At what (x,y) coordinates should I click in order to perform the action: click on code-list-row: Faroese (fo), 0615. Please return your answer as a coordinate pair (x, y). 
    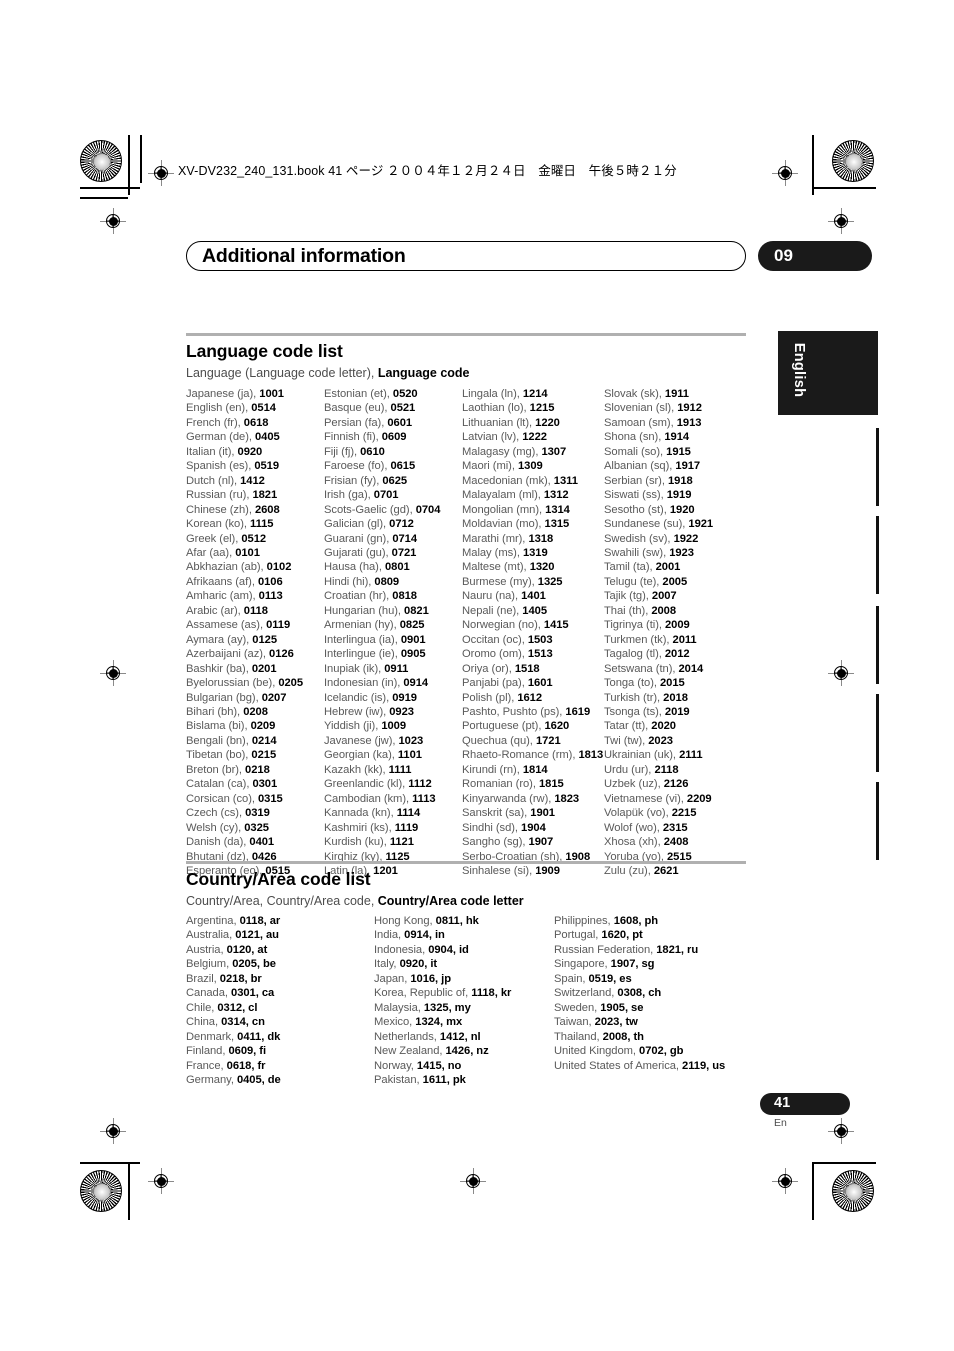
    Looking at the image, I should click on (382, 466).